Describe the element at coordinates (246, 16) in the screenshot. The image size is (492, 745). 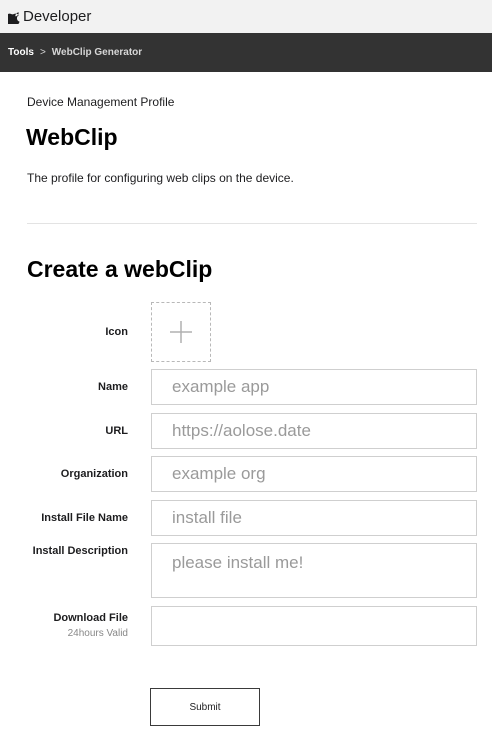
I see `top-bar: Developer` at that location.